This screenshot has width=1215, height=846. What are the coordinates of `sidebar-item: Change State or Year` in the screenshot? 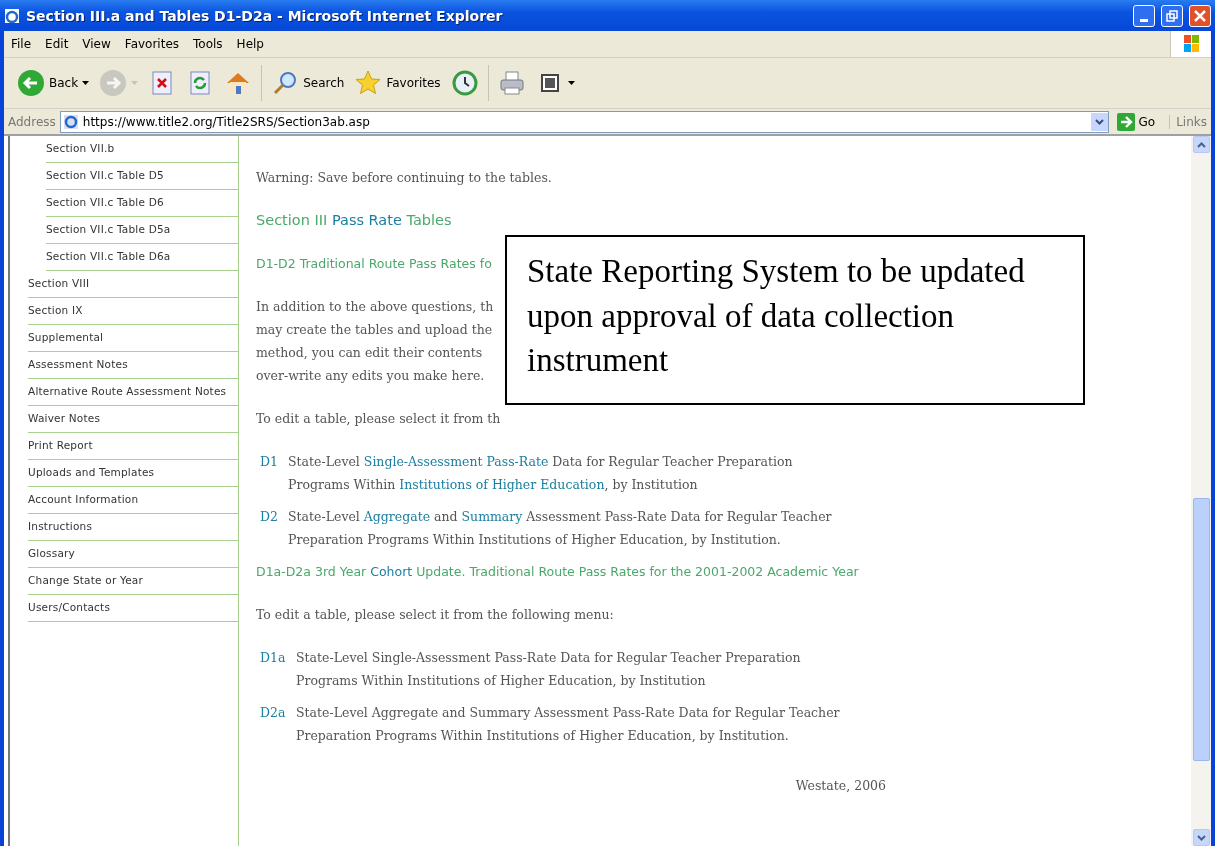 It's located at (133, 581).